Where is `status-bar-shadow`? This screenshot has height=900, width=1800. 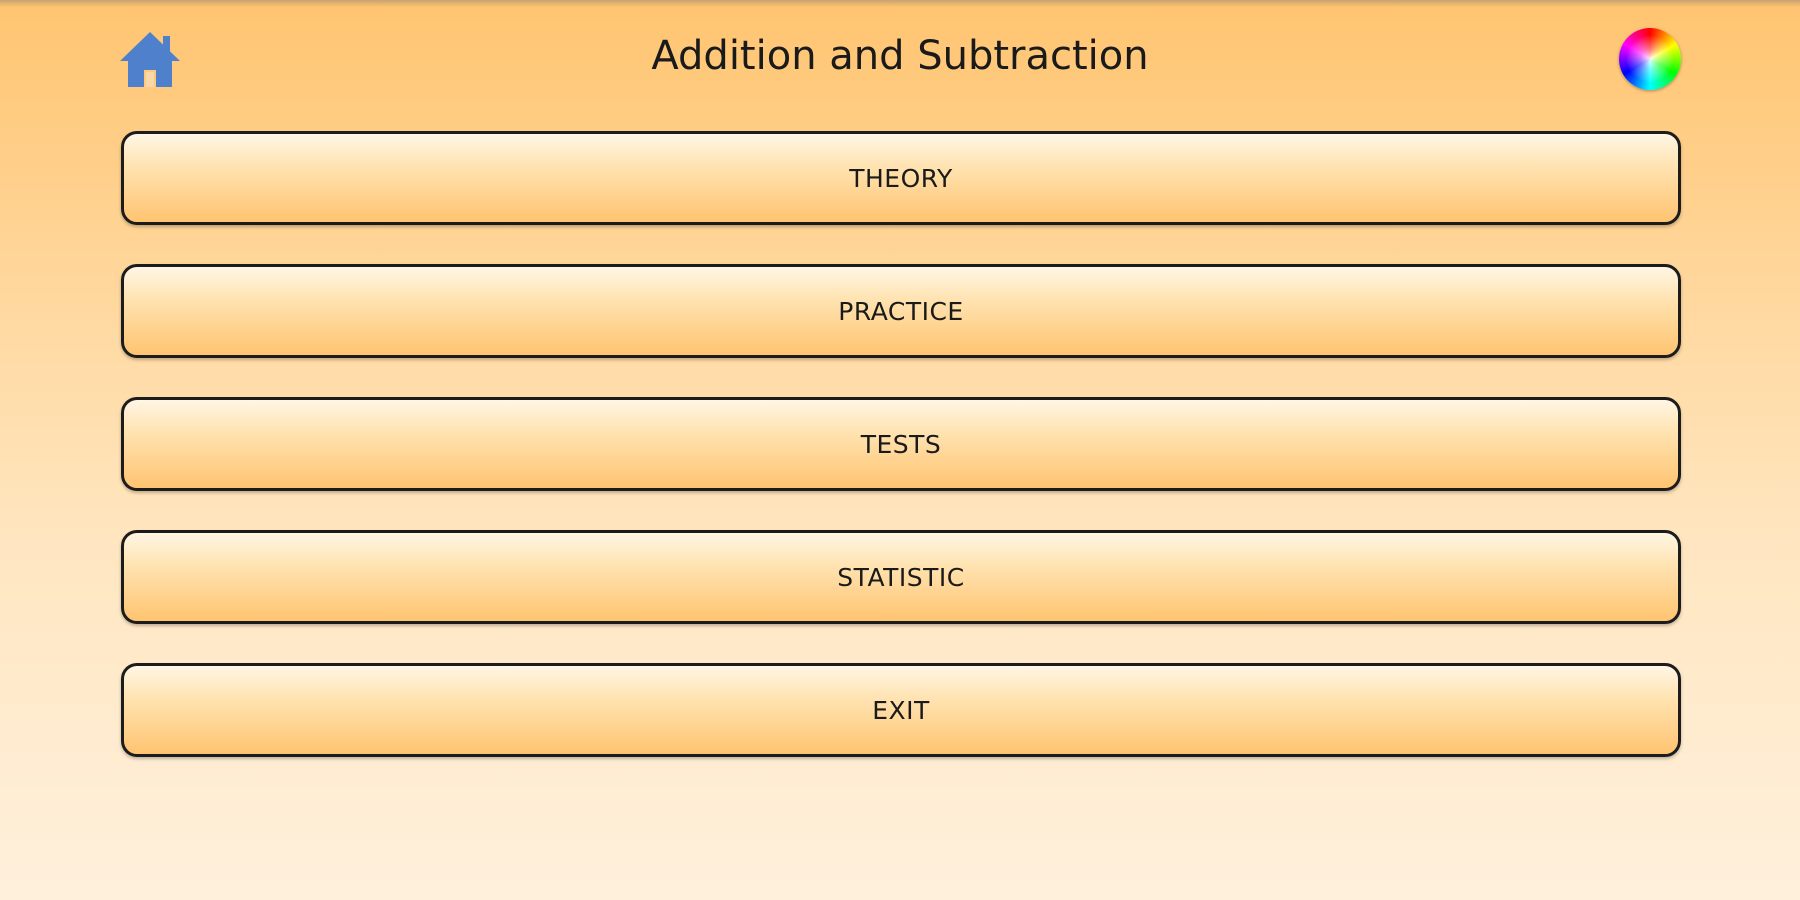 status-bar-shadow is located at coordinates (900, 3).